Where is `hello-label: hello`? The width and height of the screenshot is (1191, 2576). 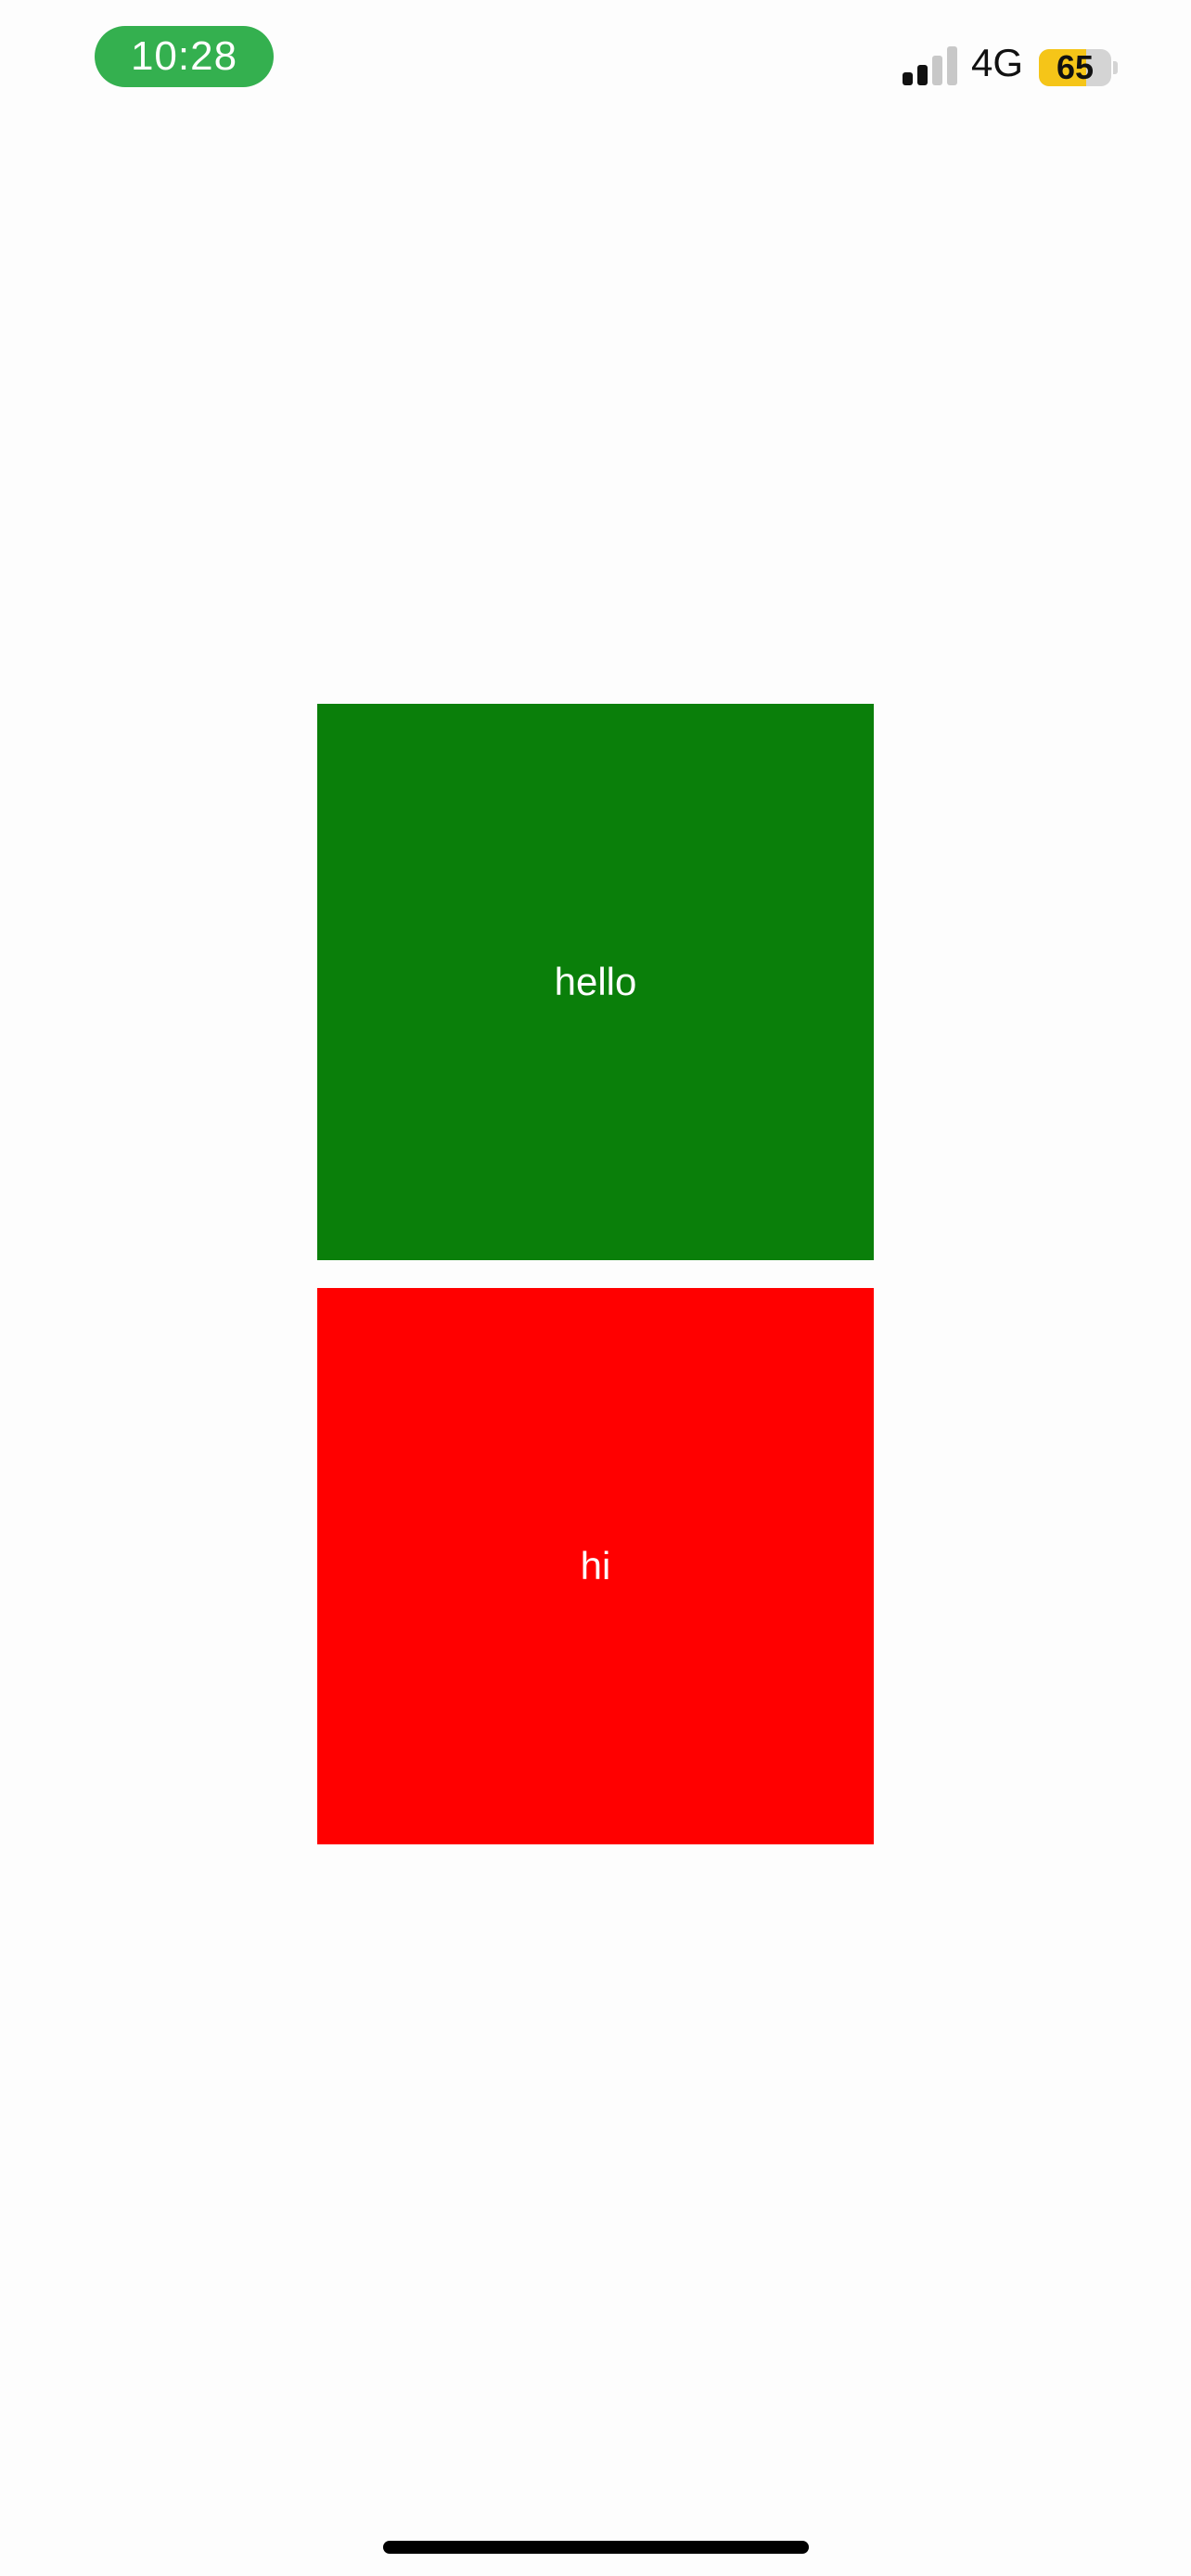
hello-label: hello is located at coordinates (595, 982).